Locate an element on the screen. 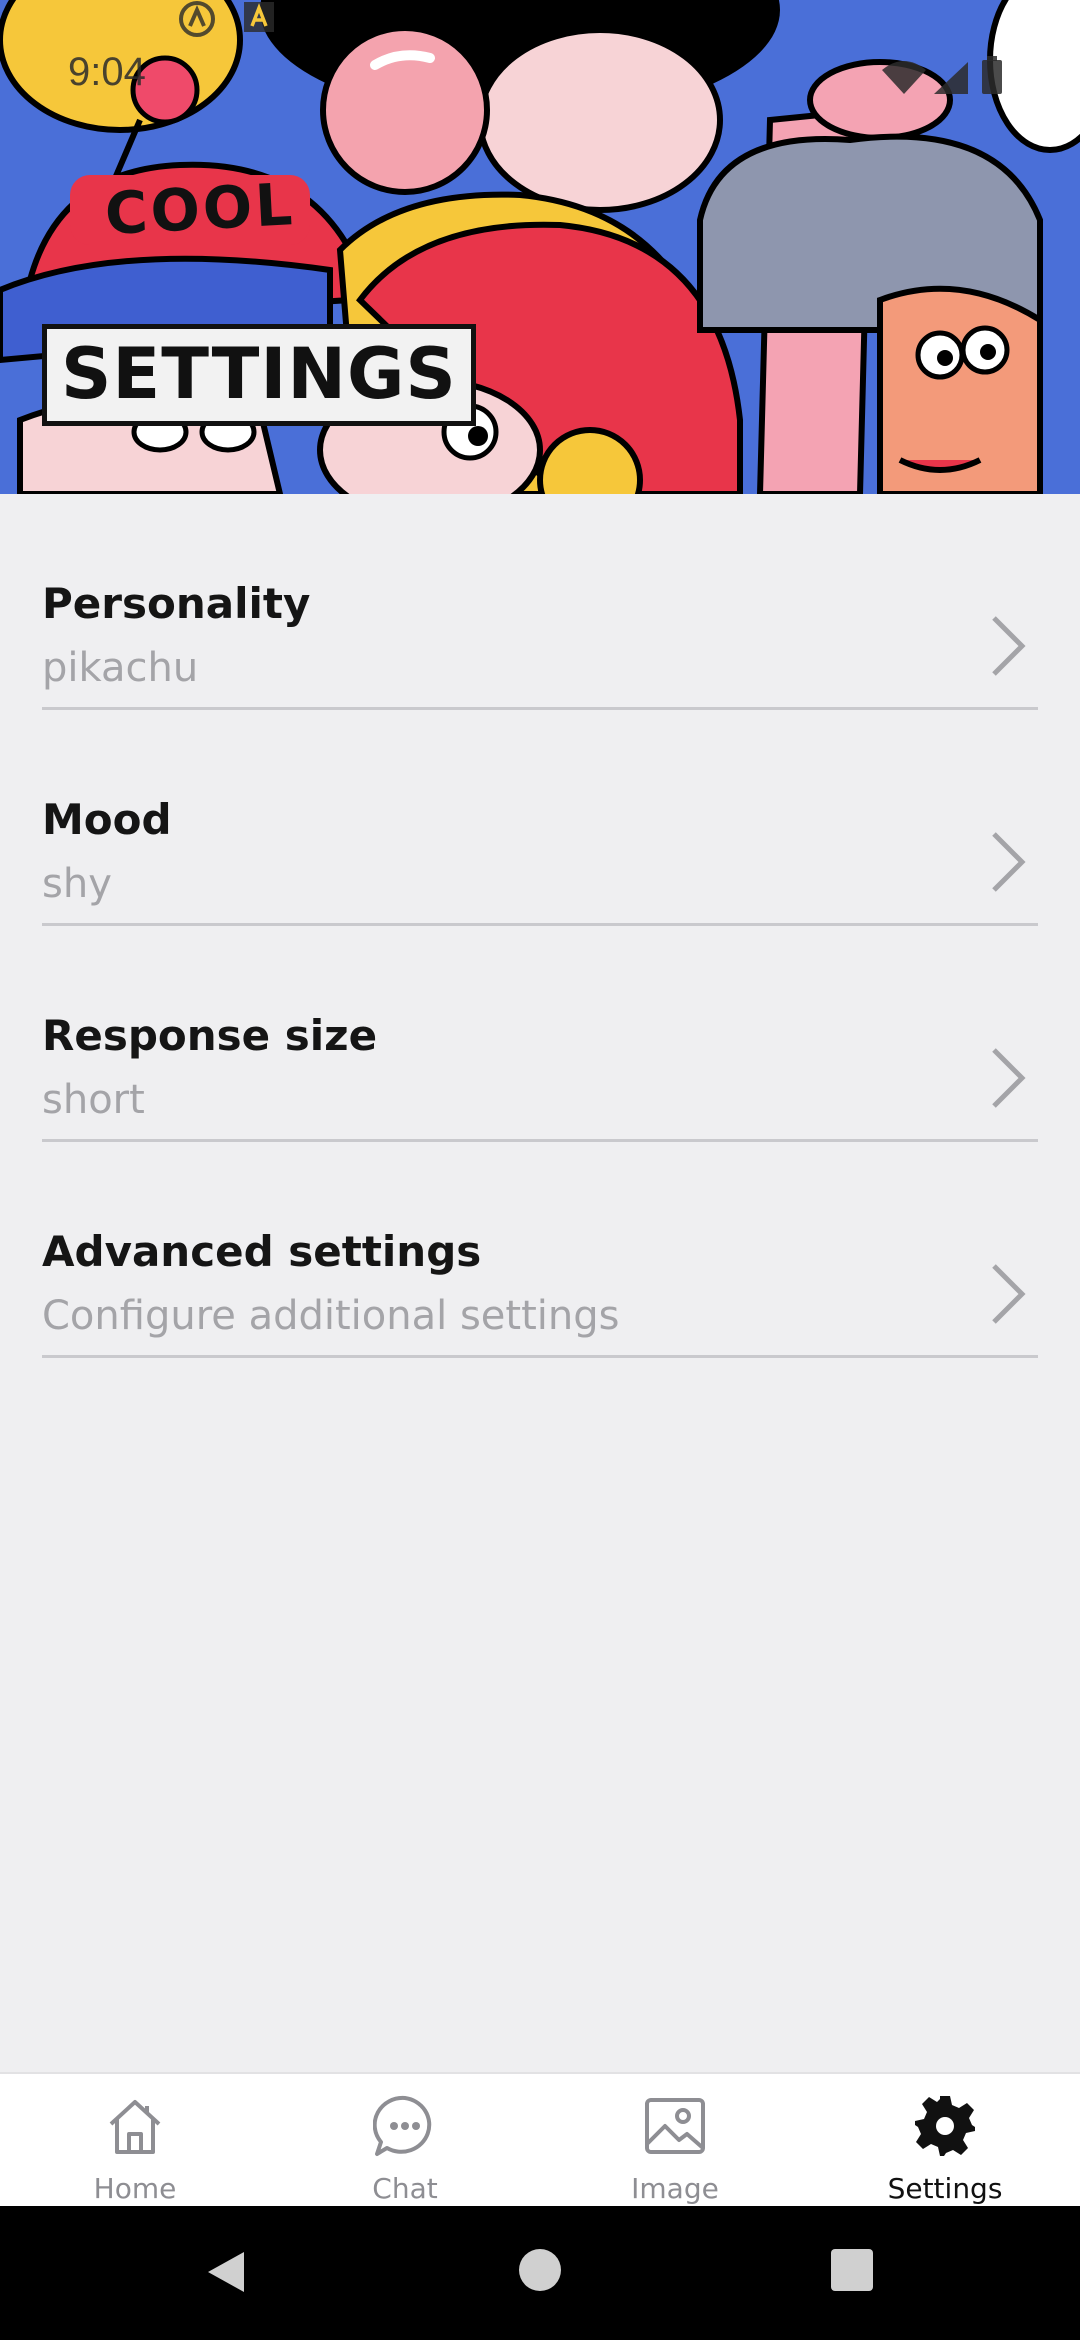 This screenshot has height=2340, width=1080. setting-title: Mood is located at coordinates (107, 819).